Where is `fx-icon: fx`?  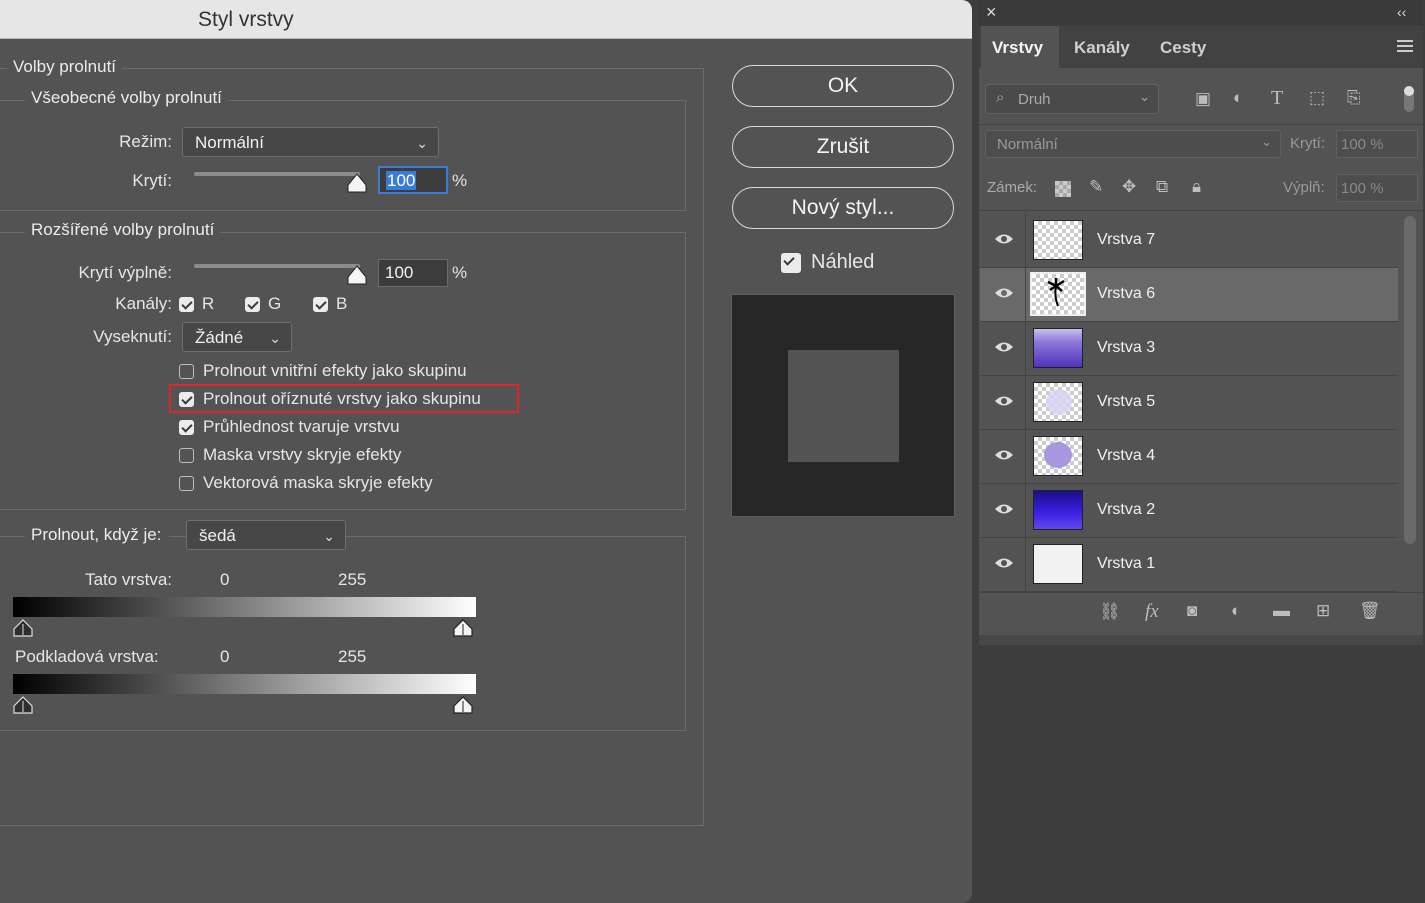 fx-icon: fx is located at coordinates (1152, 612).